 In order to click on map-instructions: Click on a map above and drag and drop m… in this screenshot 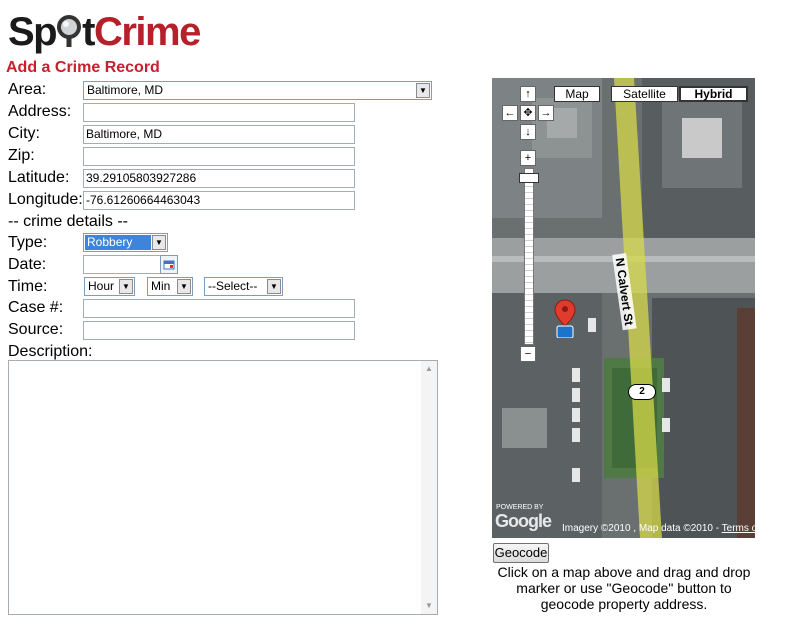, I will do `click(624, 588)`.